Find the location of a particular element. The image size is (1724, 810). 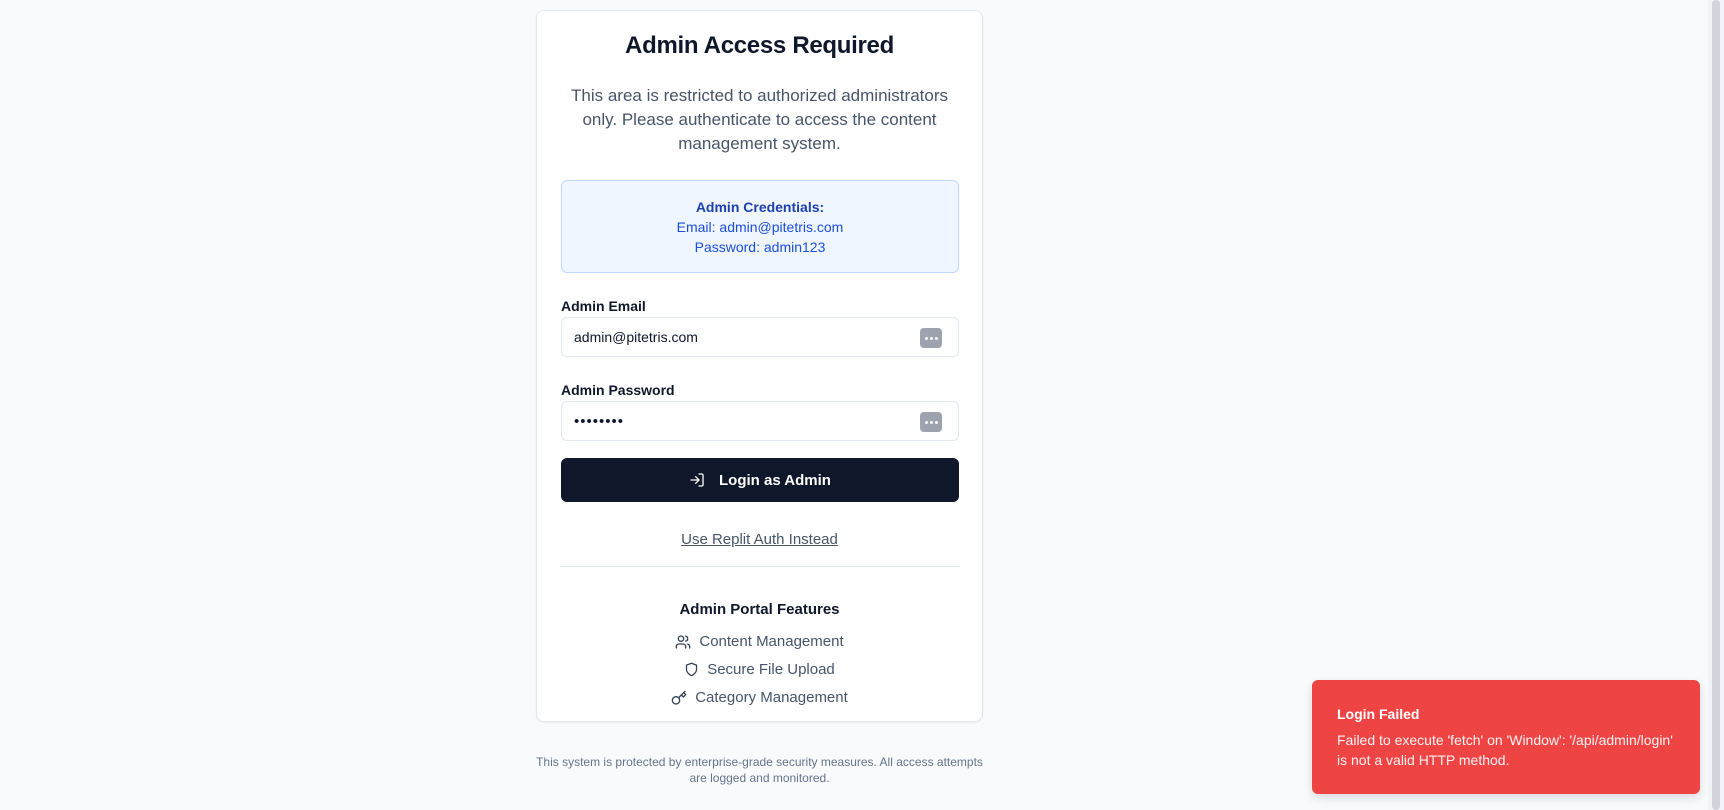

replit-auth-link: Use Replit Auth Instead is located at coordinates (759, 539).